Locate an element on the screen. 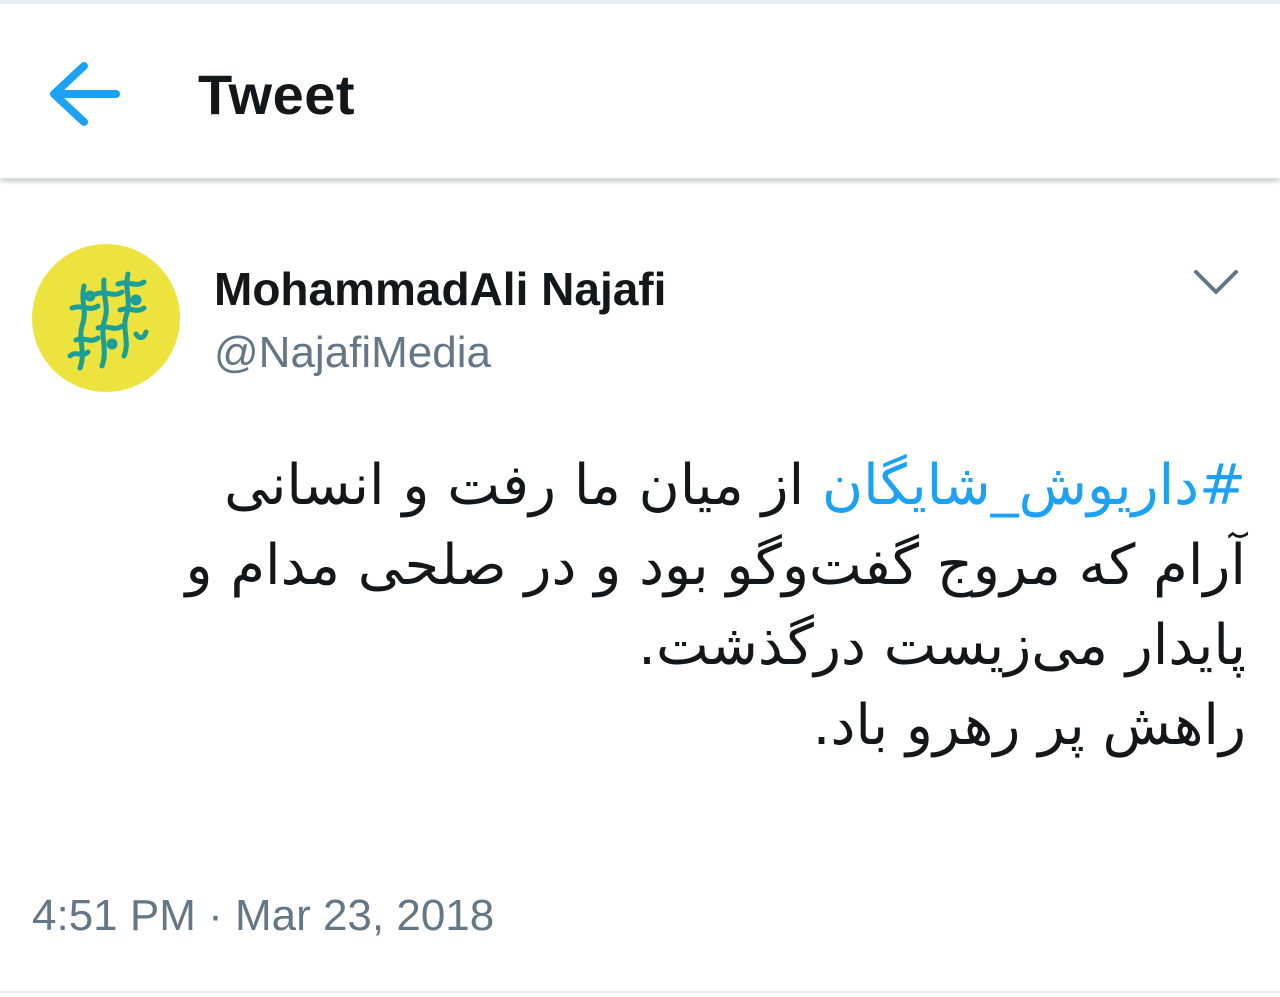  tweet-text-line: #داریوش_شایگان از میان ما رفت و انسانی is located at coordinates (643, 486).